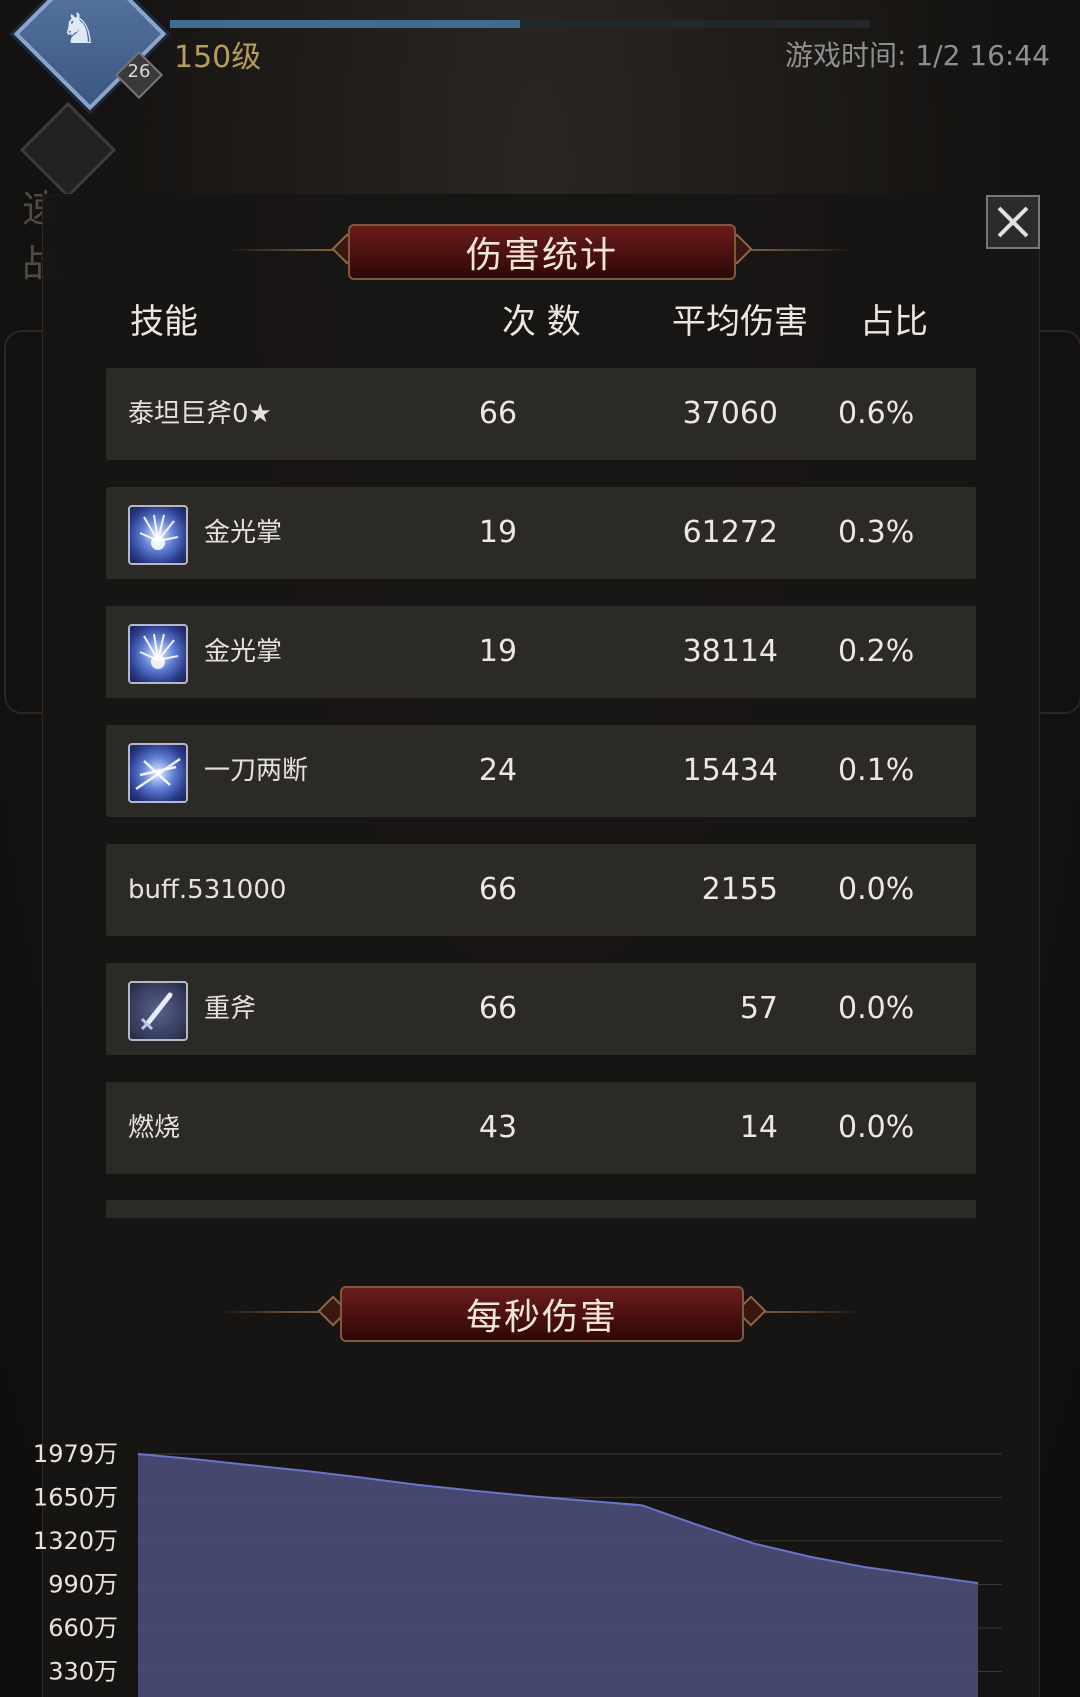 Image resolution: width=1080 pixels, height=1697 pixels. What do you see at coordinates (158, 773) in the screenshot?
I see `slash-skill-icon` at bounding box center [158, 773].